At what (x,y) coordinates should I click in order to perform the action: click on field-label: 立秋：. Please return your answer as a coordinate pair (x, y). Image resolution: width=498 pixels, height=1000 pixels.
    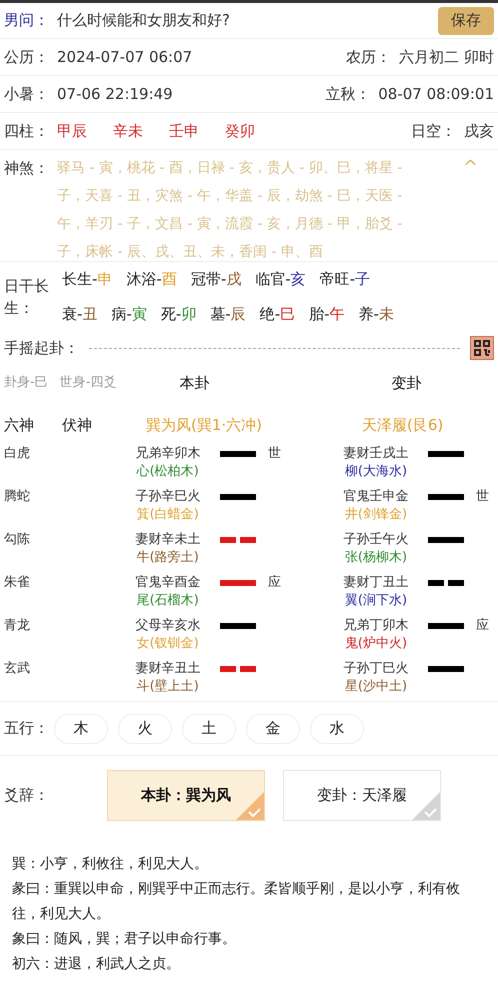
    Looking at the image, I should click on (347, 94).